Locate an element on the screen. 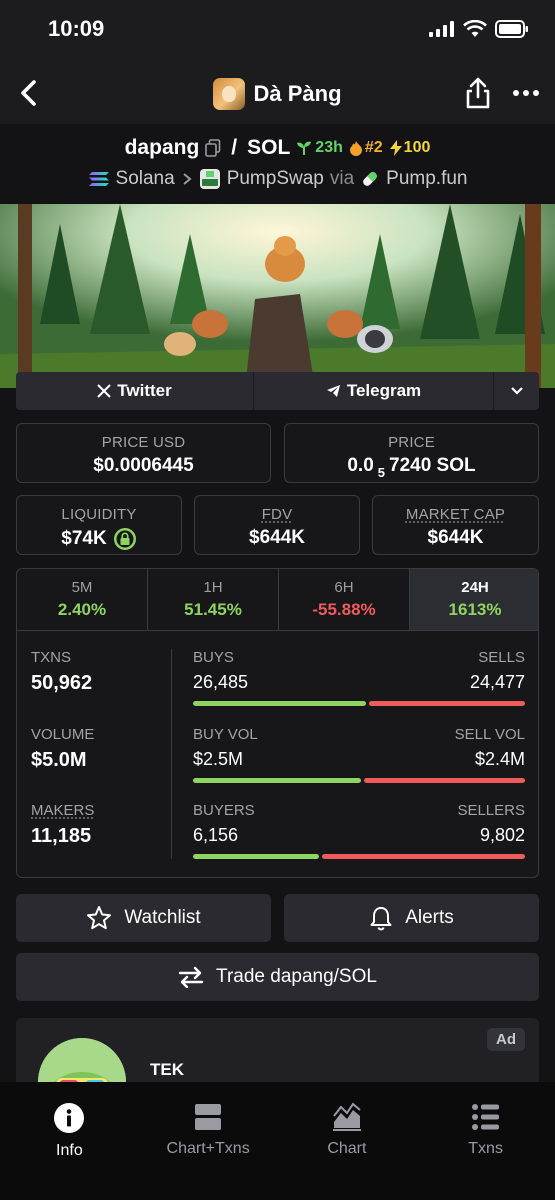 The width and height of the screenshot is (555, 1200). chain-link: Solana is located at coordinates (145, 179).